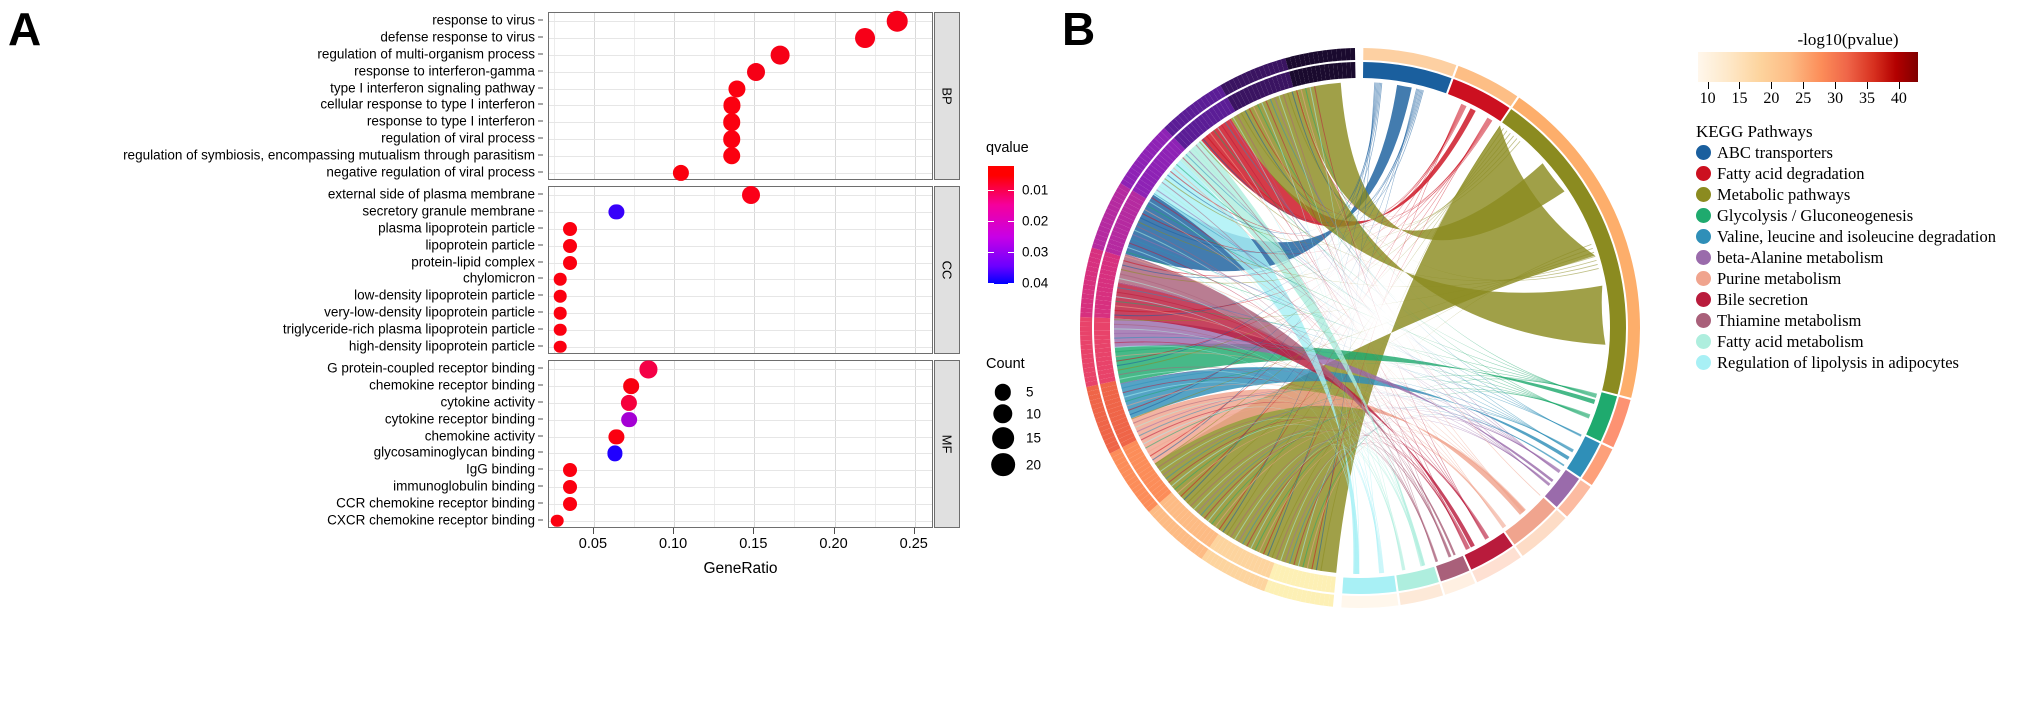 Image resolution: width=2024 pixels, height=715 pixels. What do you see at coordinates (480, 245) in the screenshot?
I see `y-axis-term-label: lipoprotein particle` at bounding box center [480, 245].